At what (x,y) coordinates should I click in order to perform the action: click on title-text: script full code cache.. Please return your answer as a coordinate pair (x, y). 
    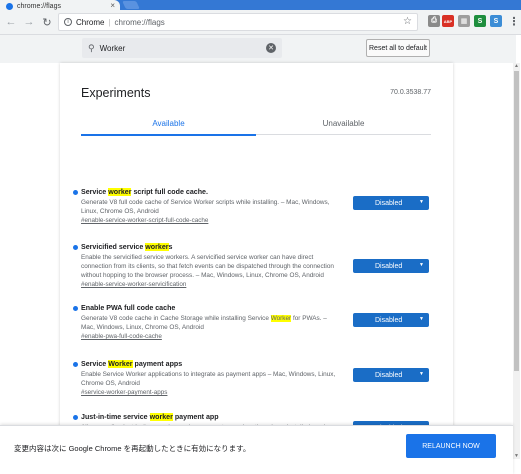
    Looking at the image, I should click on (169, 192).